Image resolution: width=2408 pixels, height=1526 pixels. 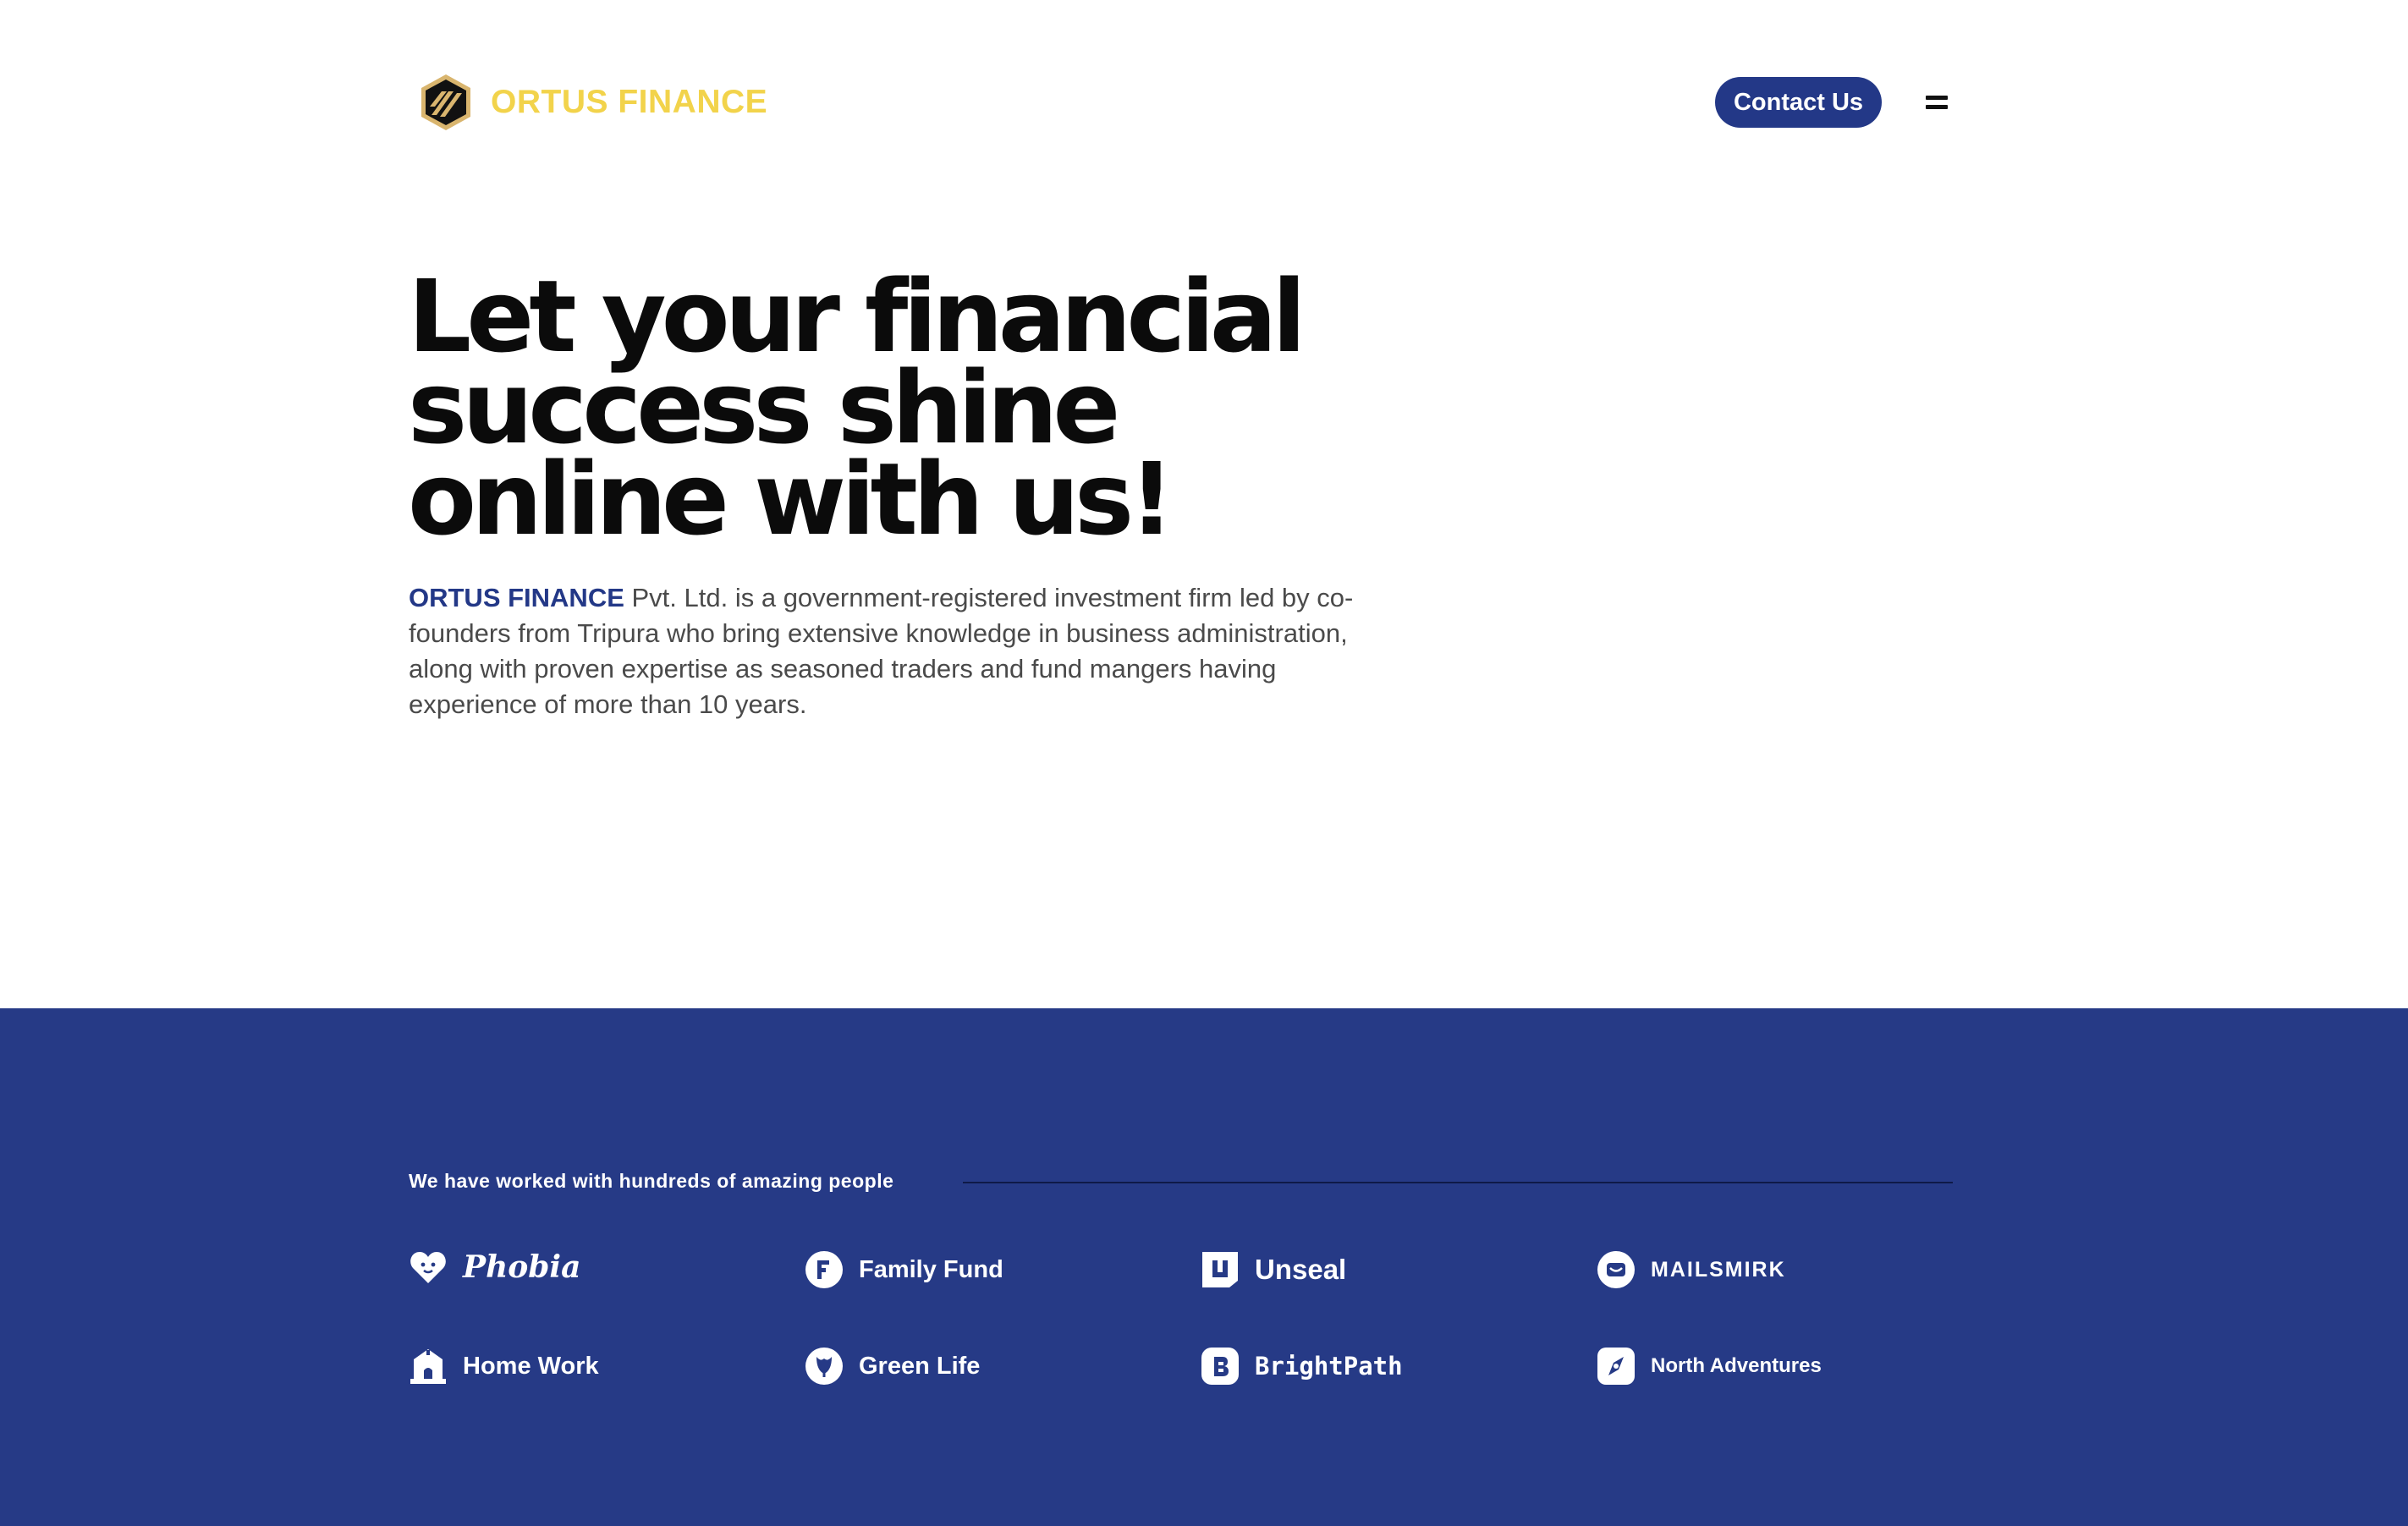 I want to click on partner-logo-family-fund: Family Fund, so click(x=904, y=1269).